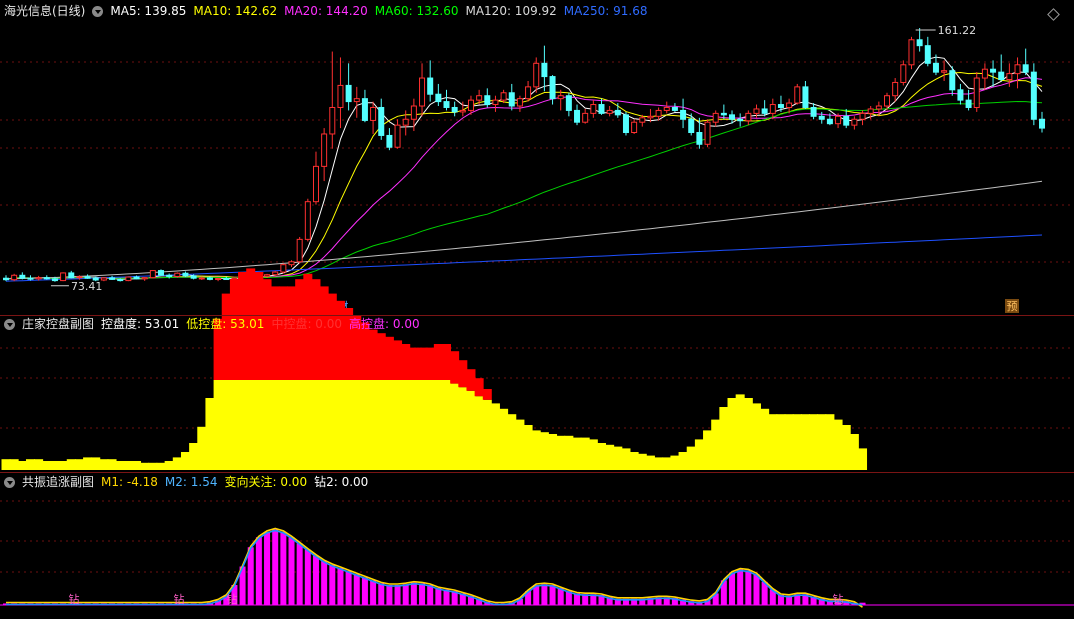 This screenshot has width=1074, height=619. I want to click on bianxiang-value: 变向关注: 0.00, so click(266, 482).